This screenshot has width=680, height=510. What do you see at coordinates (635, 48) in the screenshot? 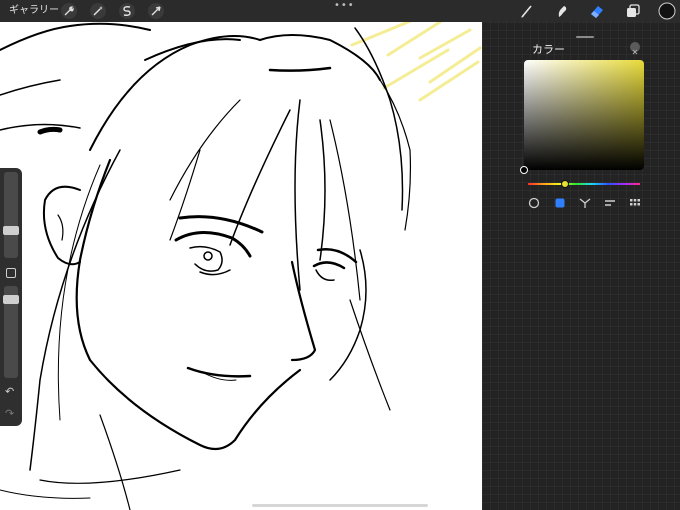
I see `close-icon` at bounding box center [635, 48].